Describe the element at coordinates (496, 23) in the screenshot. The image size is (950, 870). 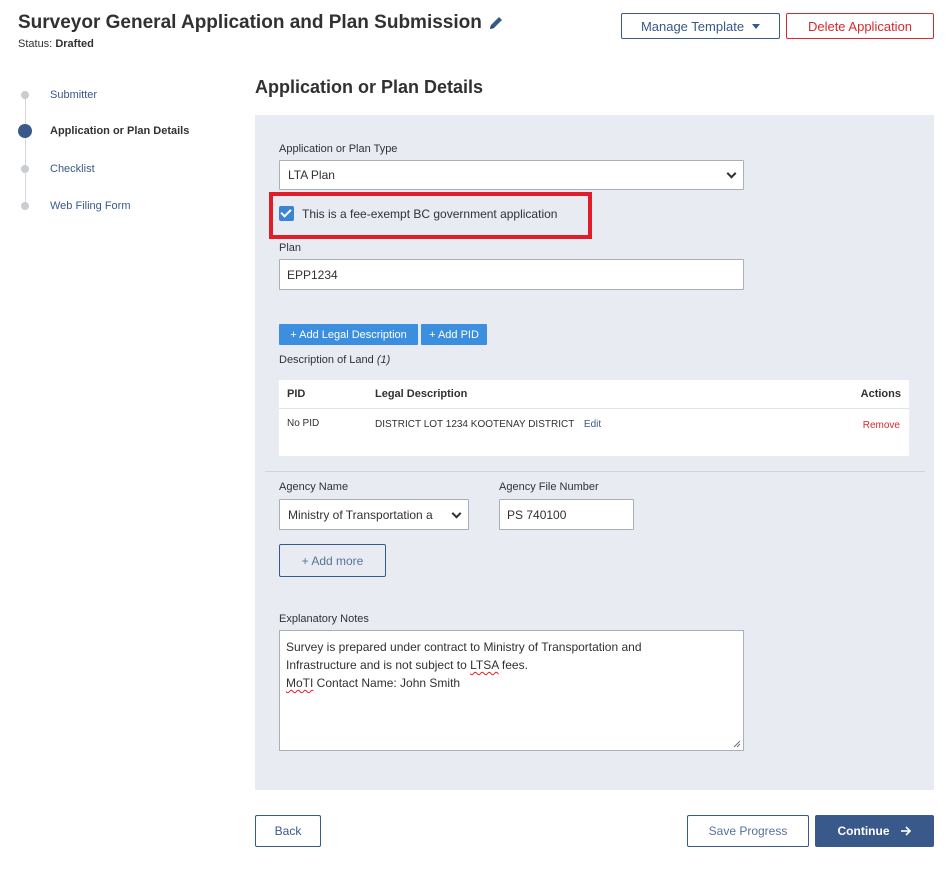
I see `pencil-icon` at that location.